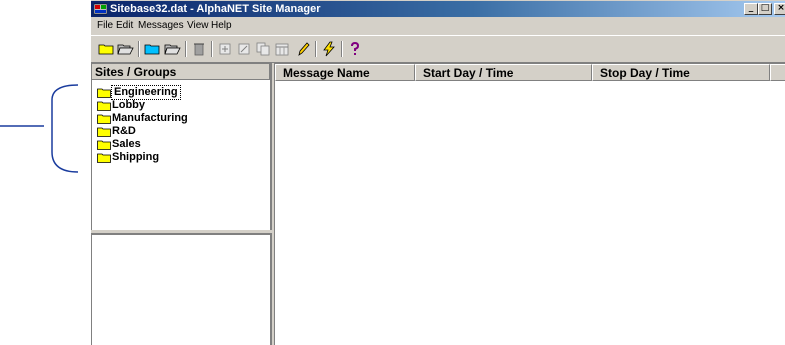  Describe the element at coordinates (326, 73) in the screenshot. I see `column-header-label: Message Name` at that location.